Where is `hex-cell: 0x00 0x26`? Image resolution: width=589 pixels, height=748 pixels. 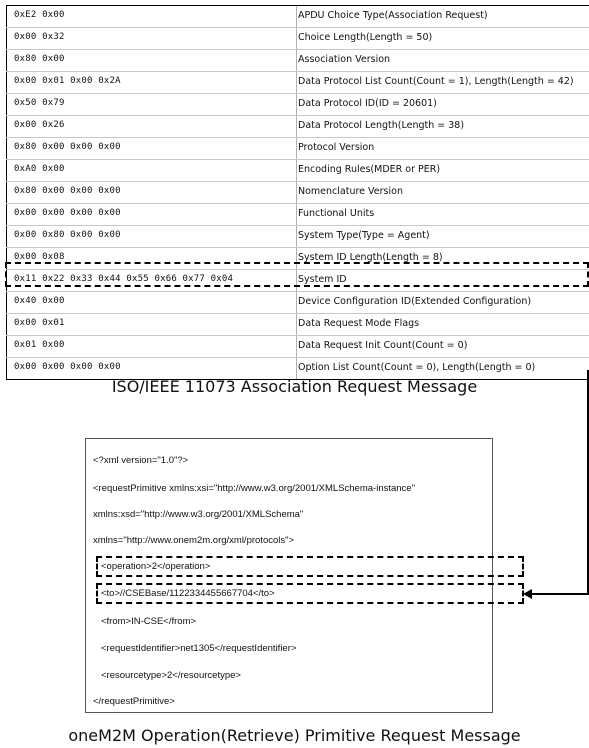 hex-cell: 0x00 0x26 is located at coordinates (39, 125).